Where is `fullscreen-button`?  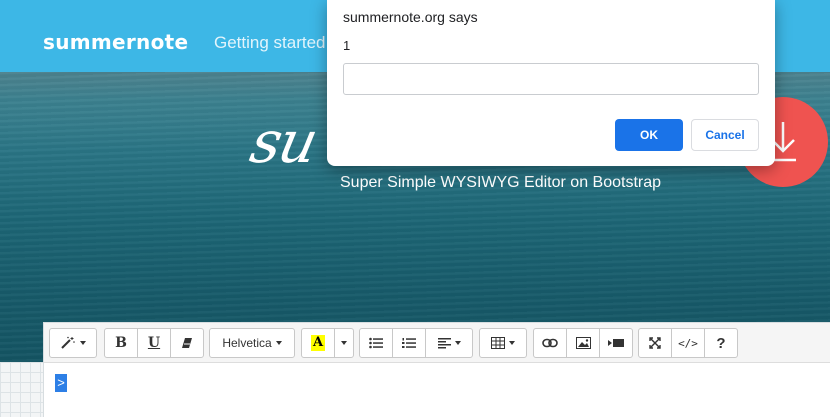
fullscreen-button is located at coordinates (655, 343).